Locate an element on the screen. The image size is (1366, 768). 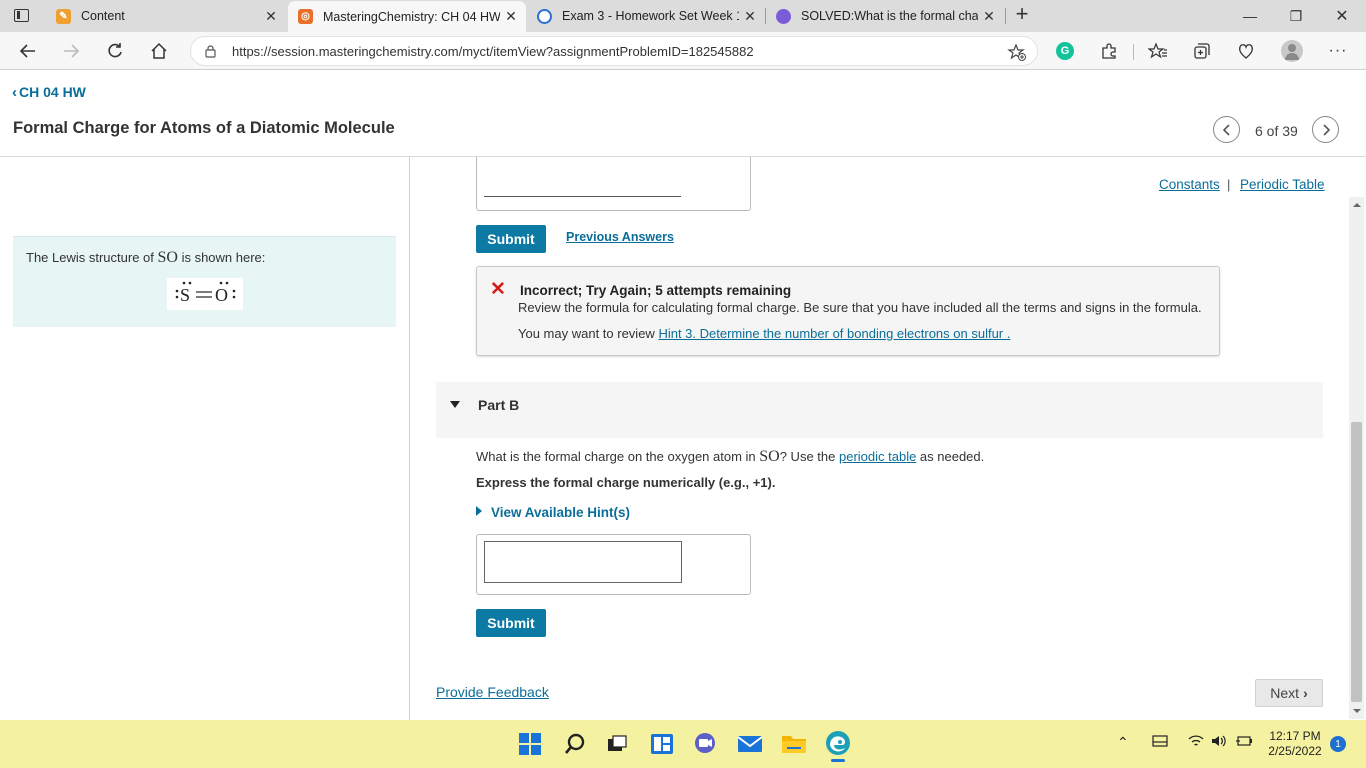
tab-exam3: Exam 3 - Homework Set Week 1 ✕ is located at coordinates (646, 16).